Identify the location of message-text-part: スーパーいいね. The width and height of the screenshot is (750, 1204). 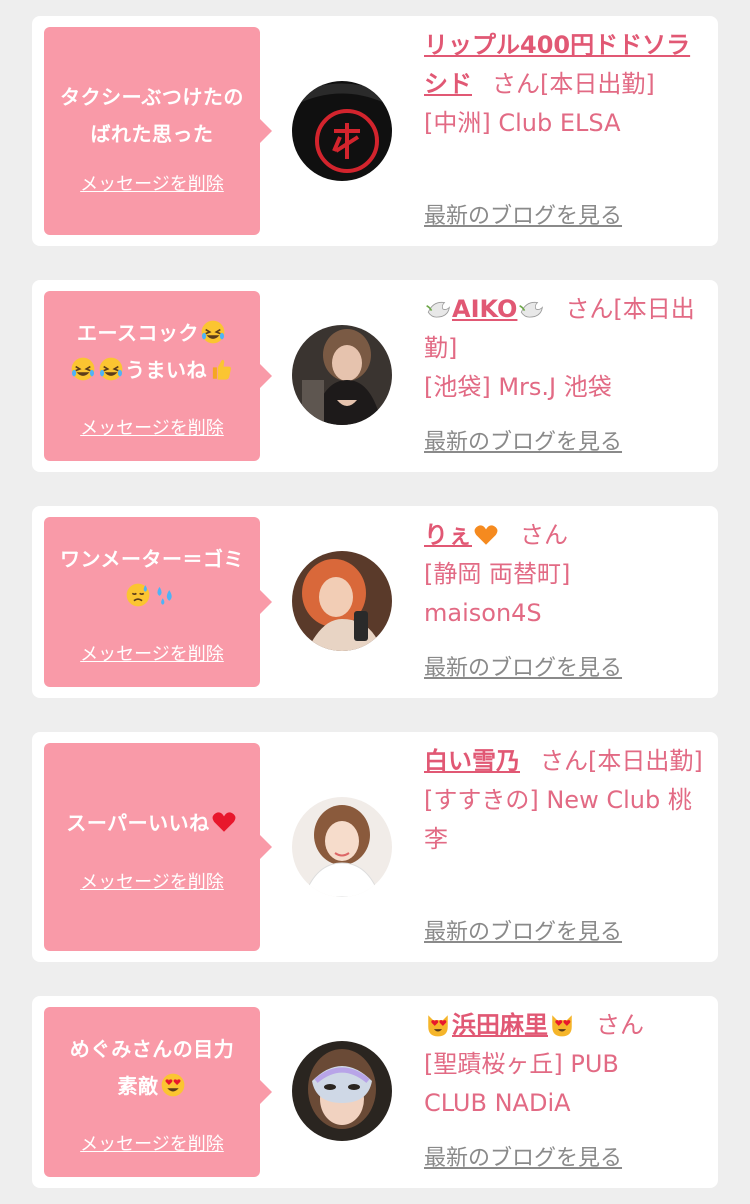
(138, 823).